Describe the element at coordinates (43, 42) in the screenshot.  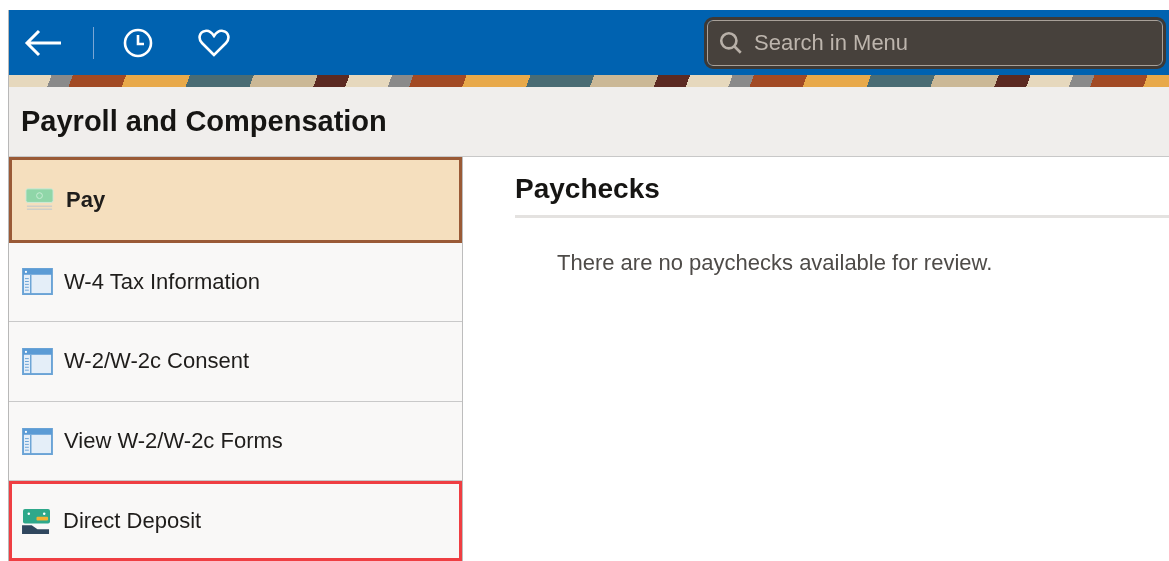
I see `back-arrow-icon` at that location.